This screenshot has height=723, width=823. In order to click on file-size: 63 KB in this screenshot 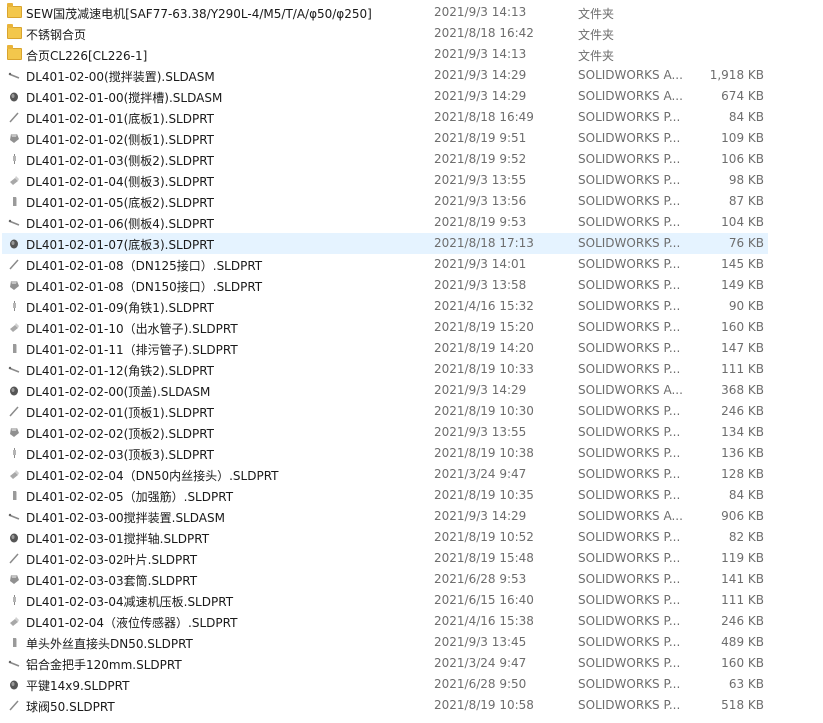, I will do `click(746, 684)`.